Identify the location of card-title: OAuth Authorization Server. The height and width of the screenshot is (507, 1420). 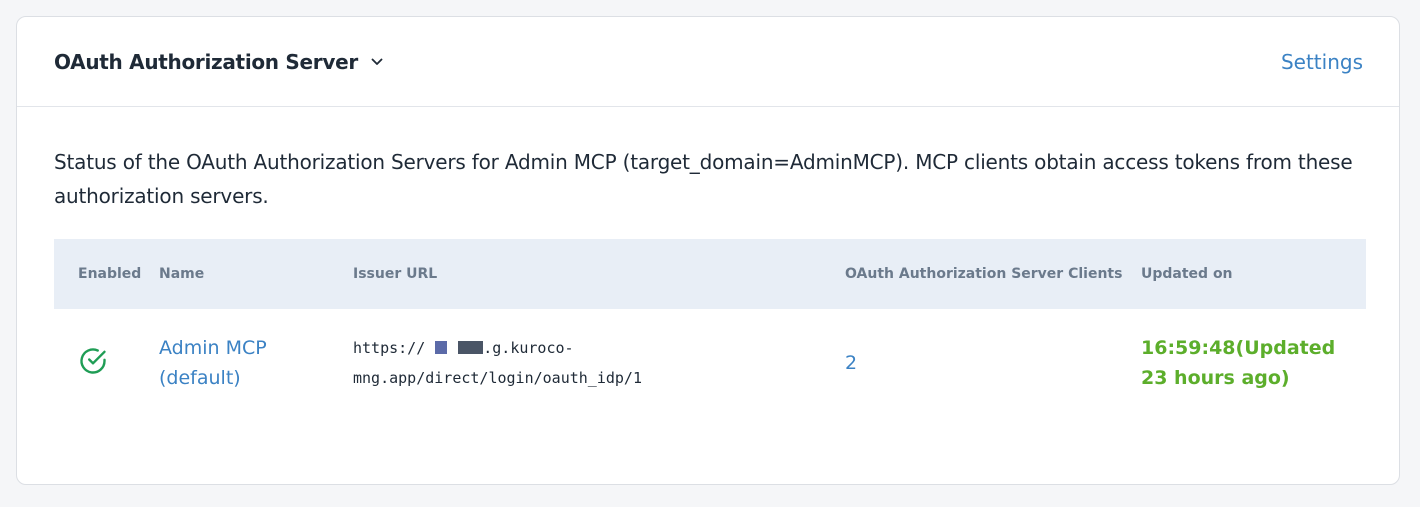
(206, 61).